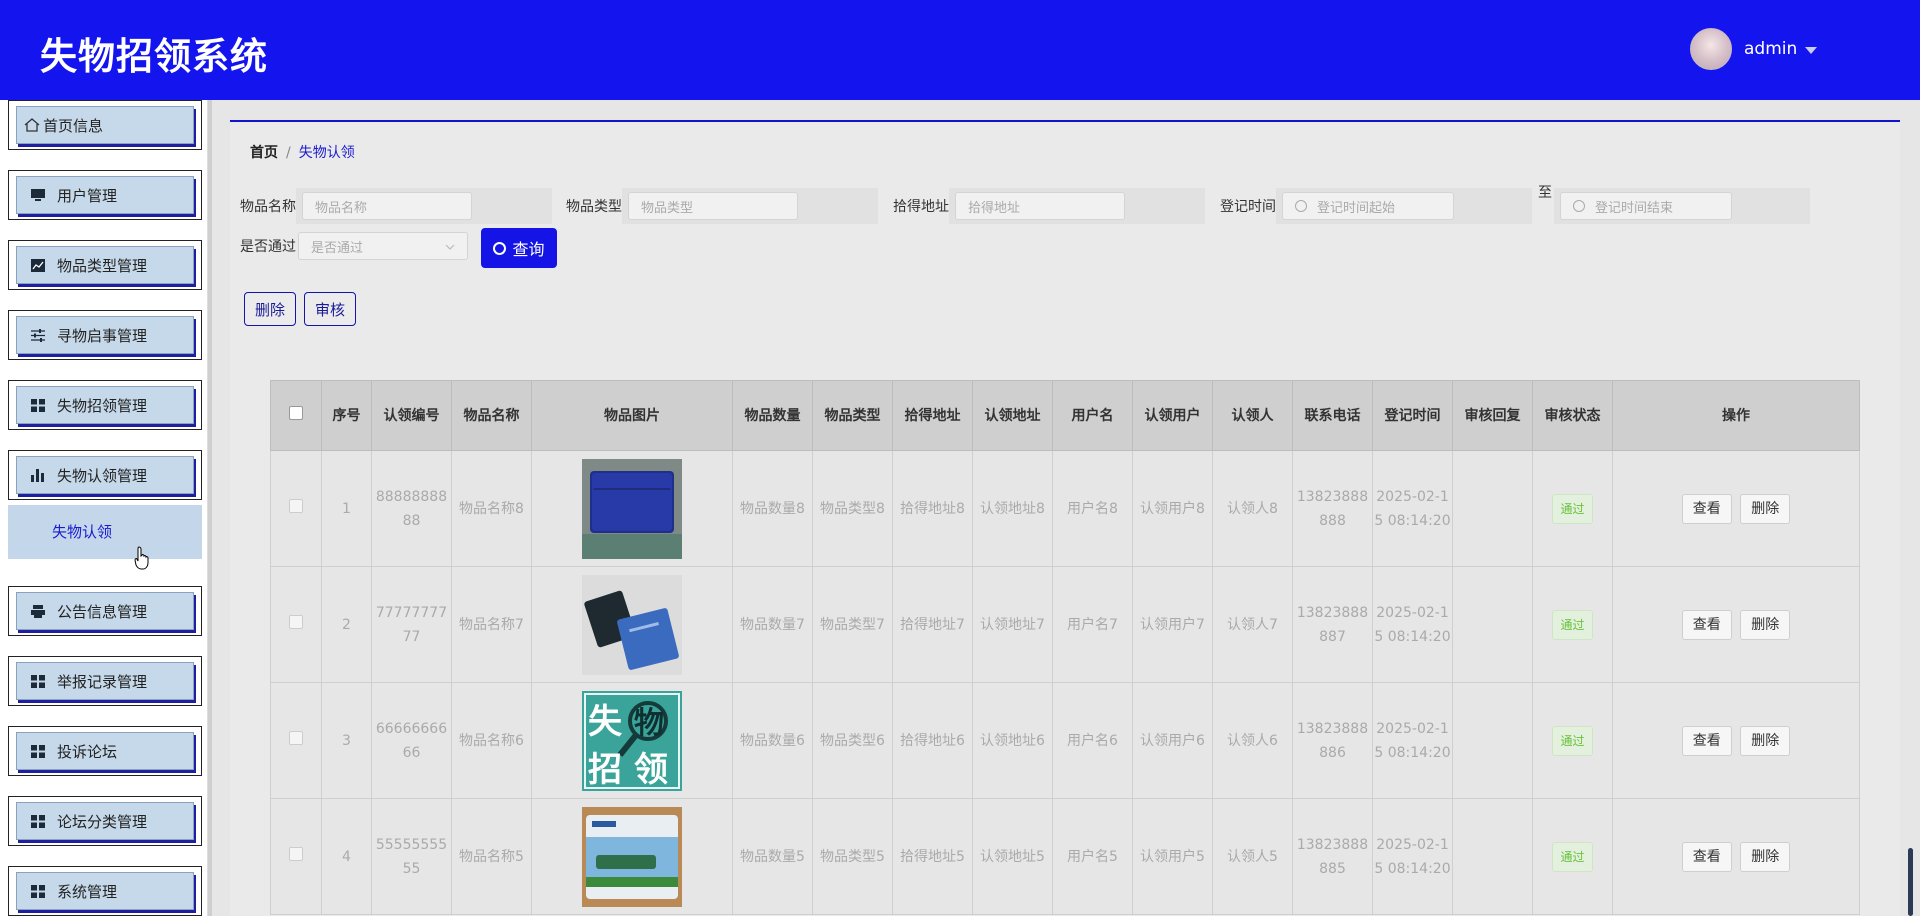 This screenshot has width=1920, height=916. I want to click on lost-found-poster: 失 物 招 领, so click(632, 740).